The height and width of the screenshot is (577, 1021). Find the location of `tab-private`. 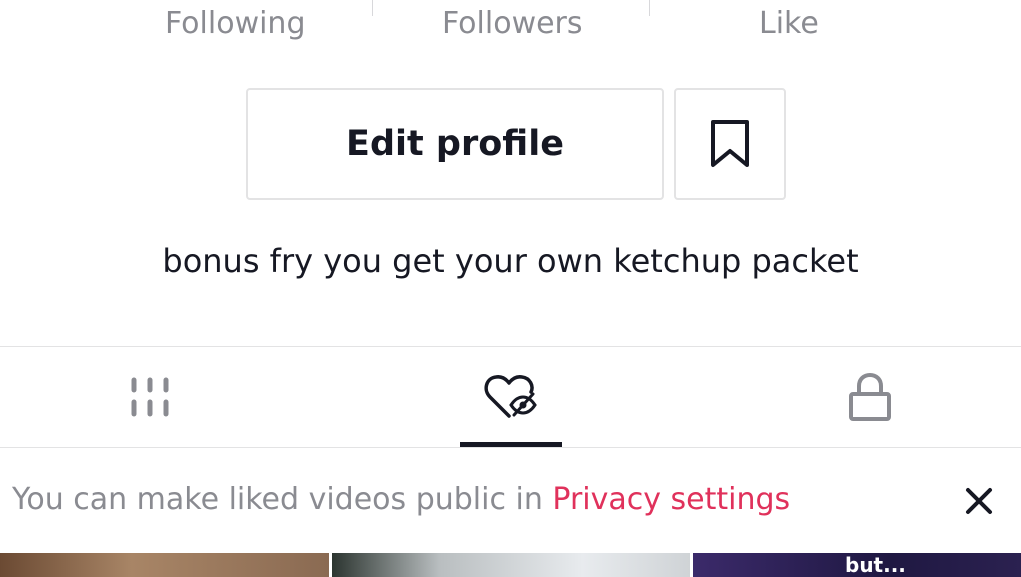

tab-private is located at coordinates (870, 397).